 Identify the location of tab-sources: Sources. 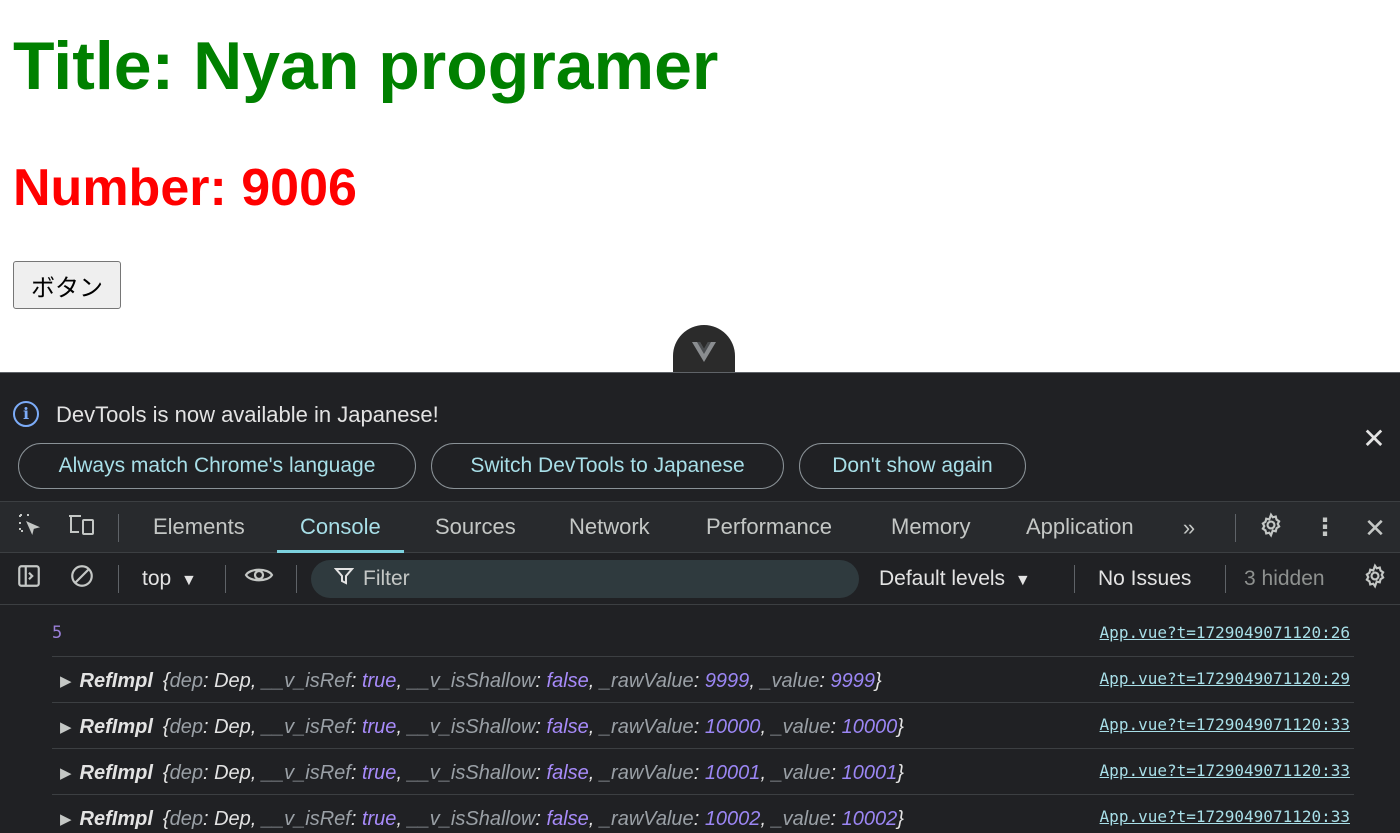
(475, 527).